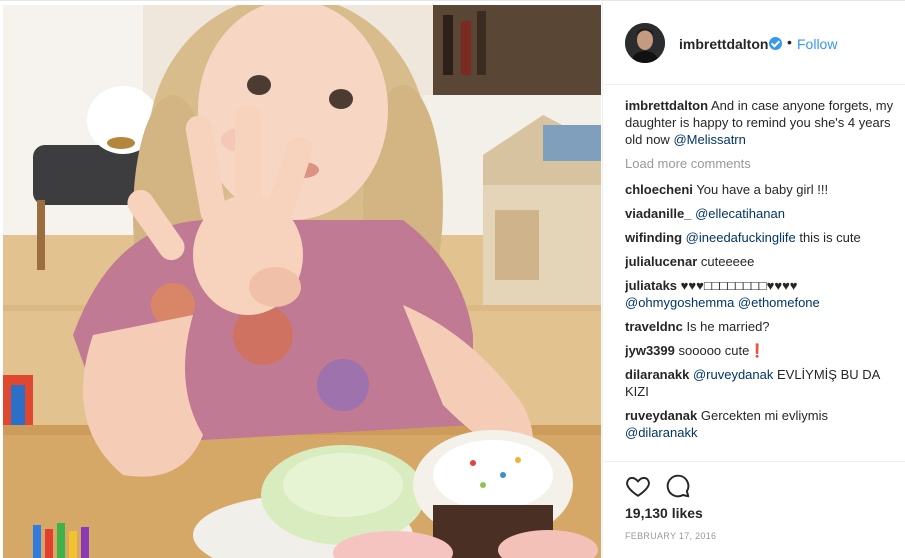 The width and height of the screenshot is (905, 558). What do you see at coordinates (658, 213) in the screenshot?
I see `comment-username: viadanille_` at bounding box center [658, 213].